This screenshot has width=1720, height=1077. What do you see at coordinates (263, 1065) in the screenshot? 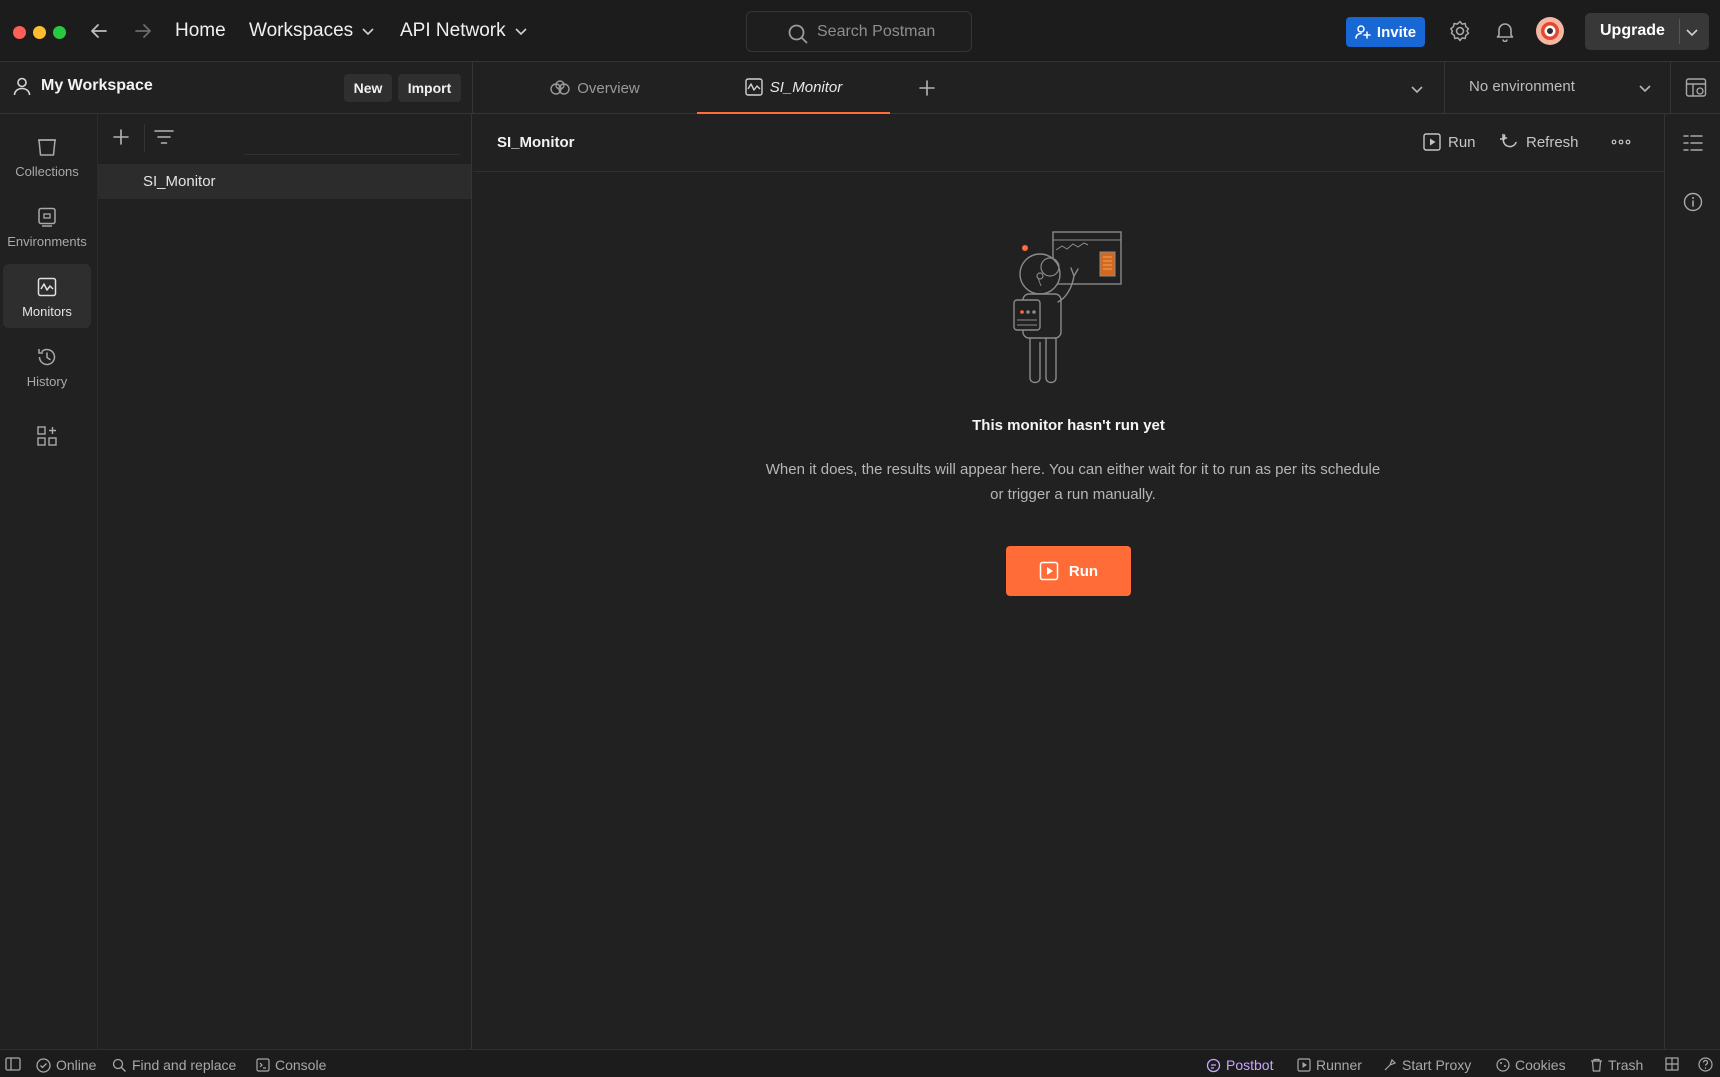
I see `console-icon` at bounding box center [263, 1065].